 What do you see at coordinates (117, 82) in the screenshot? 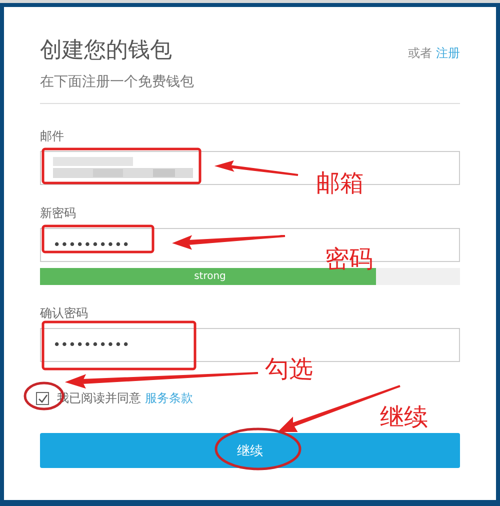
I see `page-subtitle: 在下面注册一个免费钱包` at bounding box center [117, 82].